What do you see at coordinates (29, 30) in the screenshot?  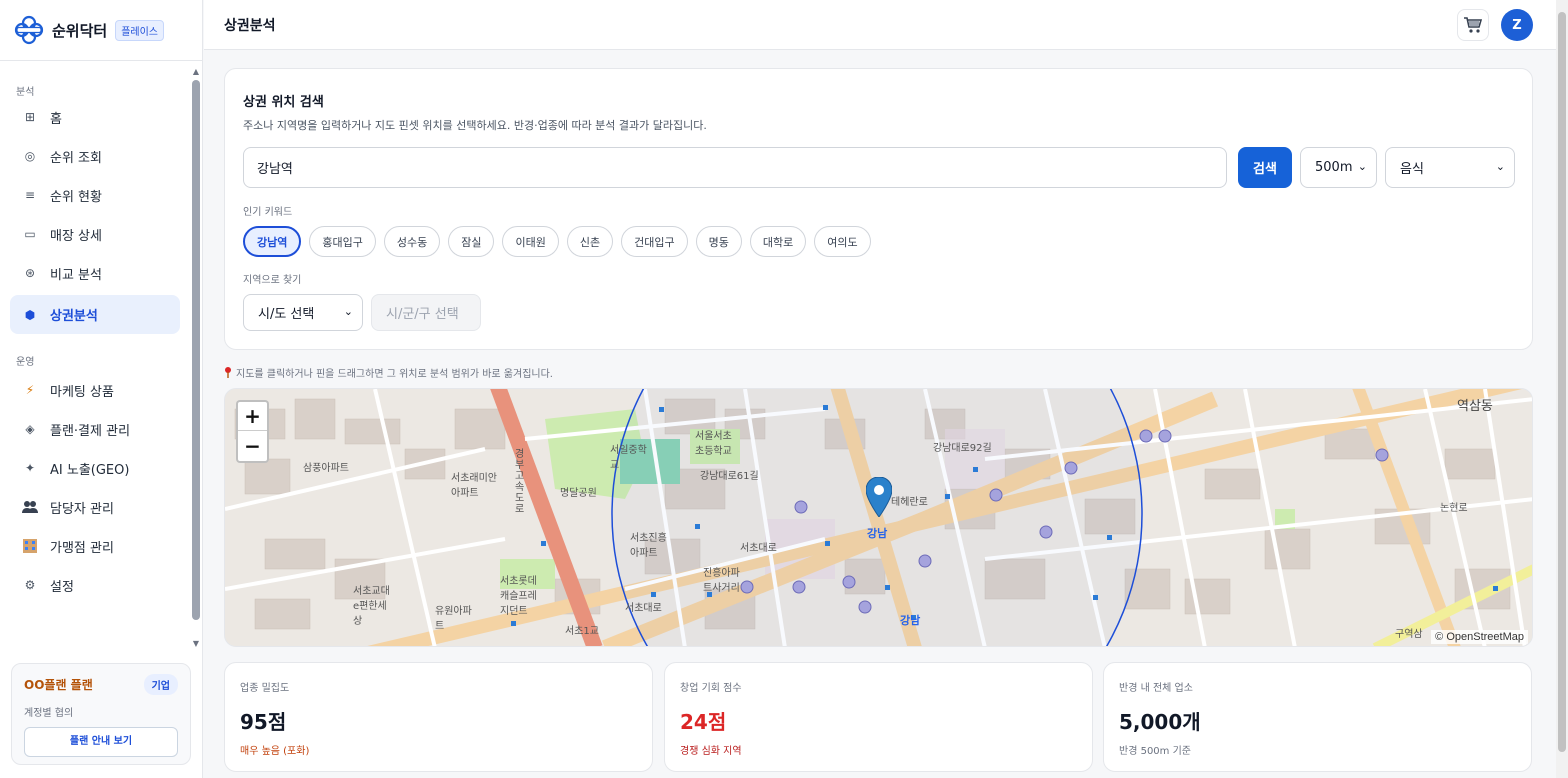 I see `logo-icon` at bounding box center [29, 30].